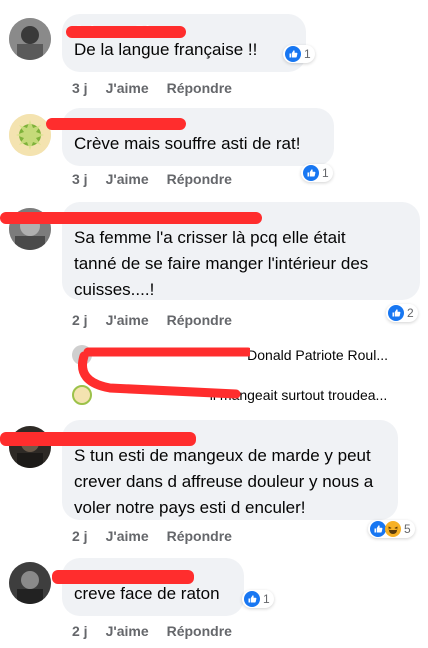  What do you see at coordinates (164, 373) in the screenshot?
I see `redaction-scribble` at bounding box center [164, 373].